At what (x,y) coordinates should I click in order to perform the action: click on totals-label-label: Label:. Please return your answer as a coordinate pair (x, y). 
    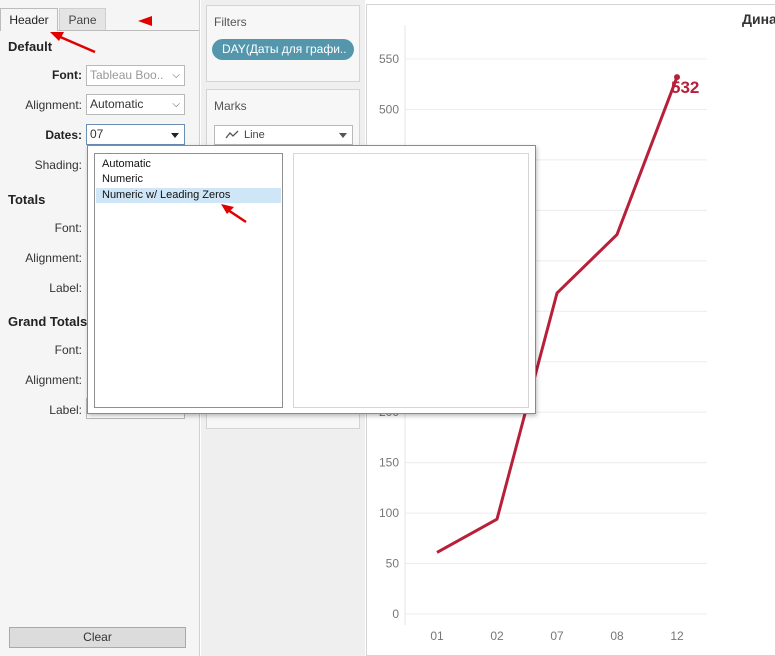
    Looking at the image, I should click on (65, 288).